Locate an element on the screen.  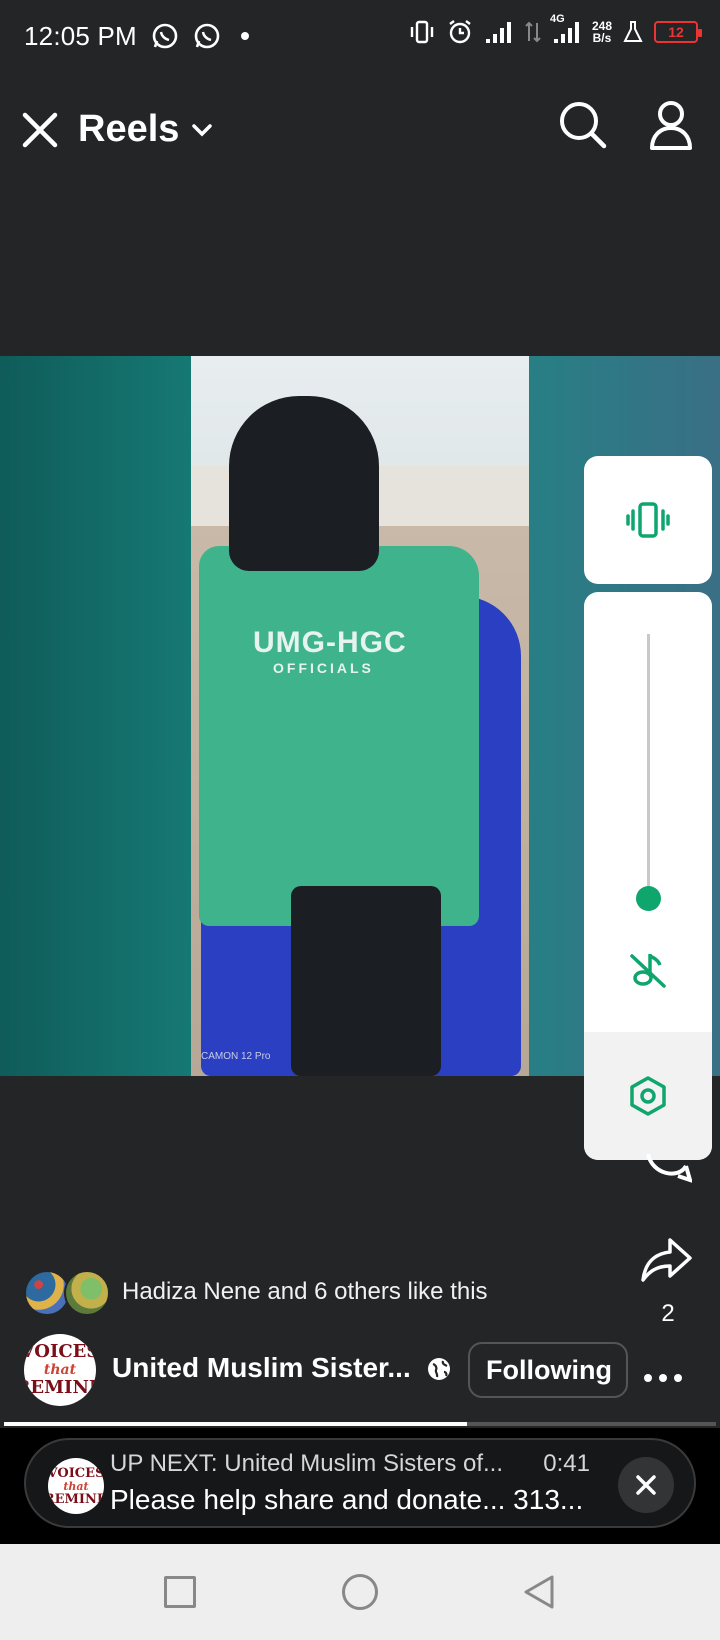
video-progress-fill is located at coordinates (235, 1424).